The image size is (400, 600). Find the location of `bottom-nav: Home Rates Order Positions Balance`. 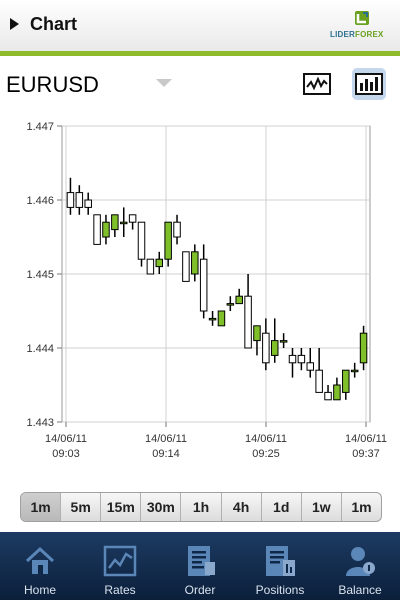

bottom-nav: Home Rates Order Positions Balance is located at coordinates (200, 566).